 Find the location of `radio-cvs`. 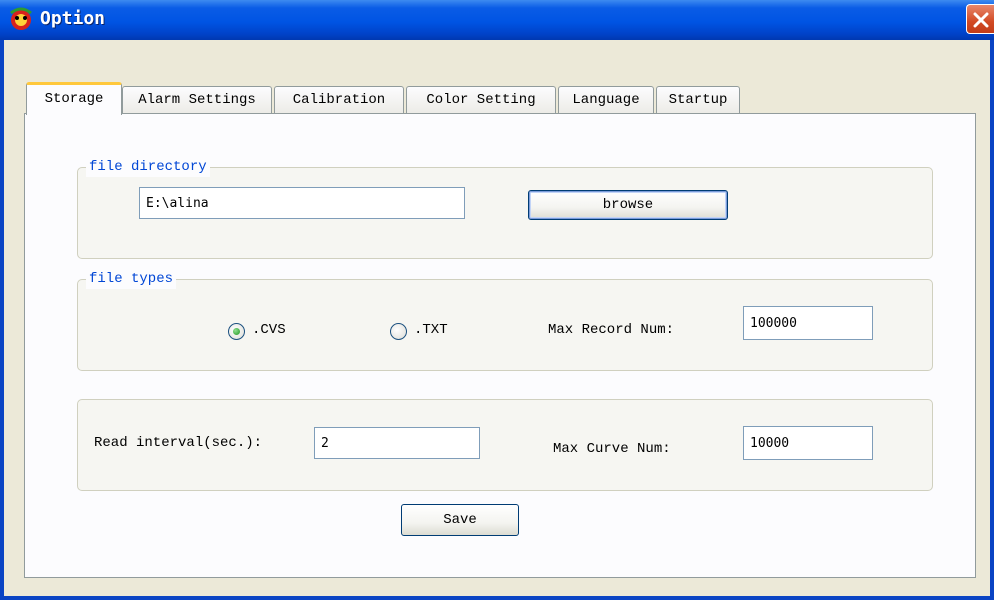

radio-cvs is located at coordinates (236, 331).